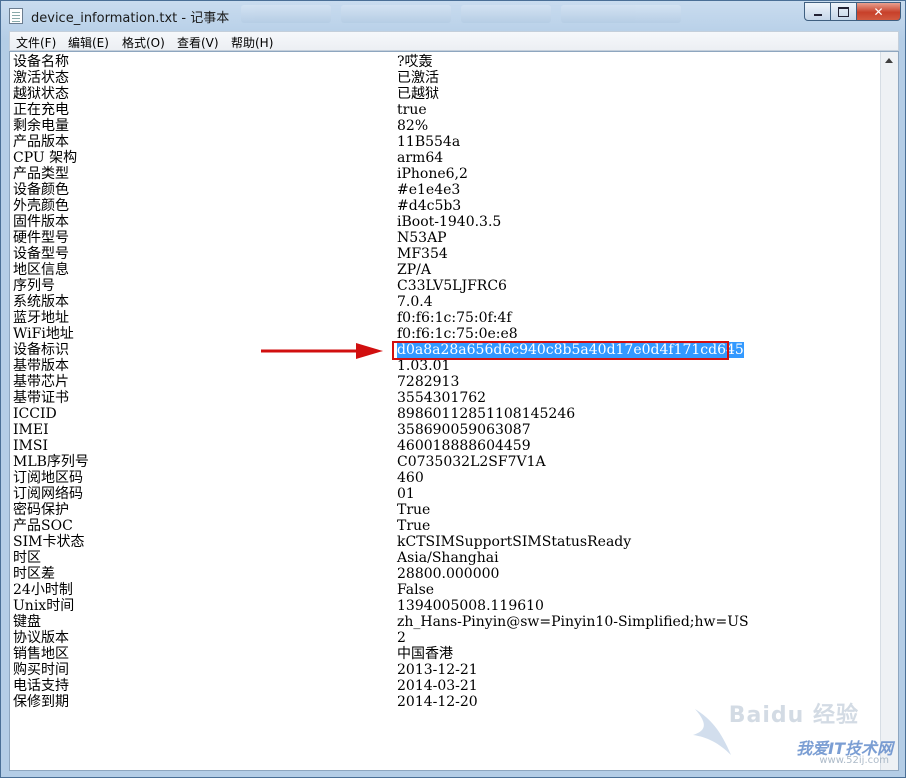 The image size is (906, 778). Describe the element at coordinates (31, 430) in the screenshot. I see `field-name: IMEI` at that location.